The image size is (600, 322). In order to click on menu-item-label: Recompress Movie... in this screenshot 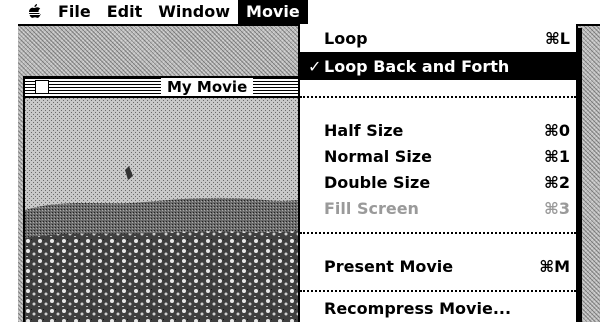, I will do `click(418, 308)`.